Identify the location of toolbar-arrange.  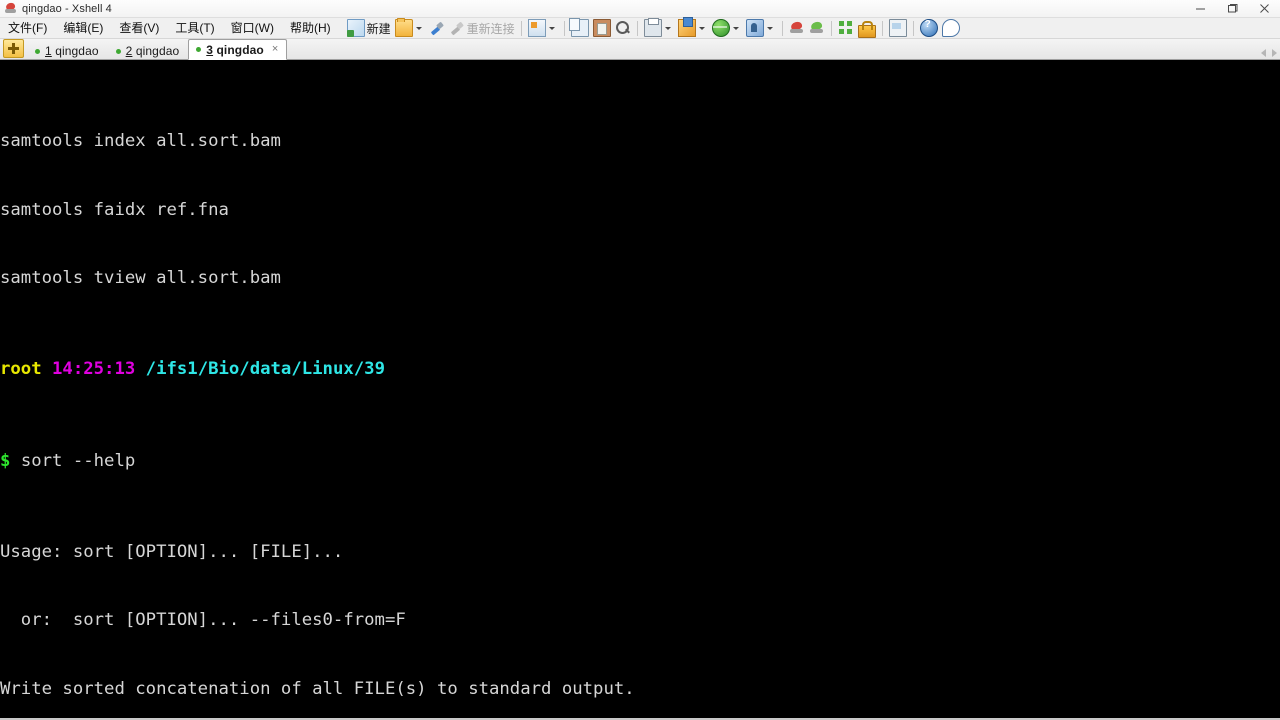
(846, 28).